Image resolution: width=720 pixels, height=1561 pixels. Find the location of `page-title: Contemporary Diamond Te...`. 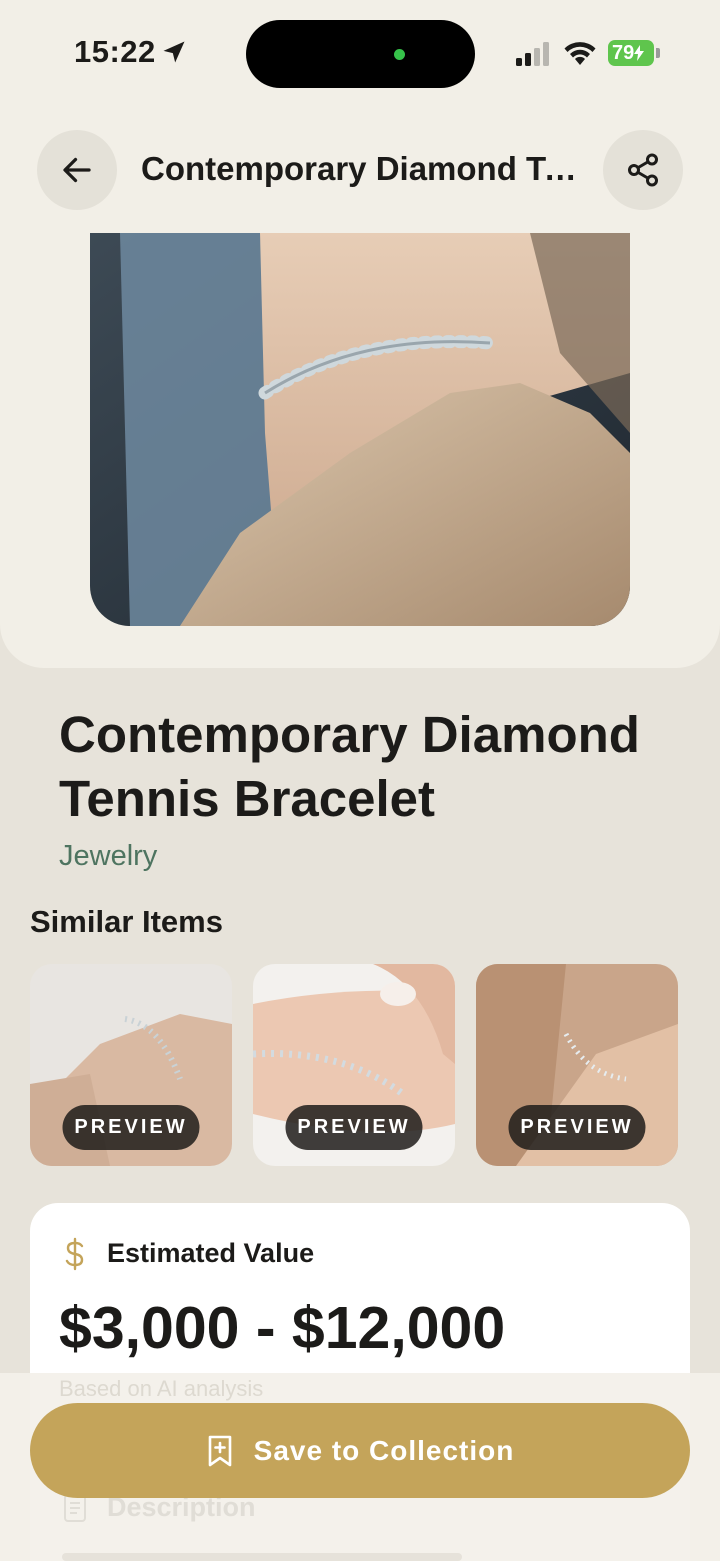

page-title: Contemporary Diamond Te... is located at coordinates (363, 168).